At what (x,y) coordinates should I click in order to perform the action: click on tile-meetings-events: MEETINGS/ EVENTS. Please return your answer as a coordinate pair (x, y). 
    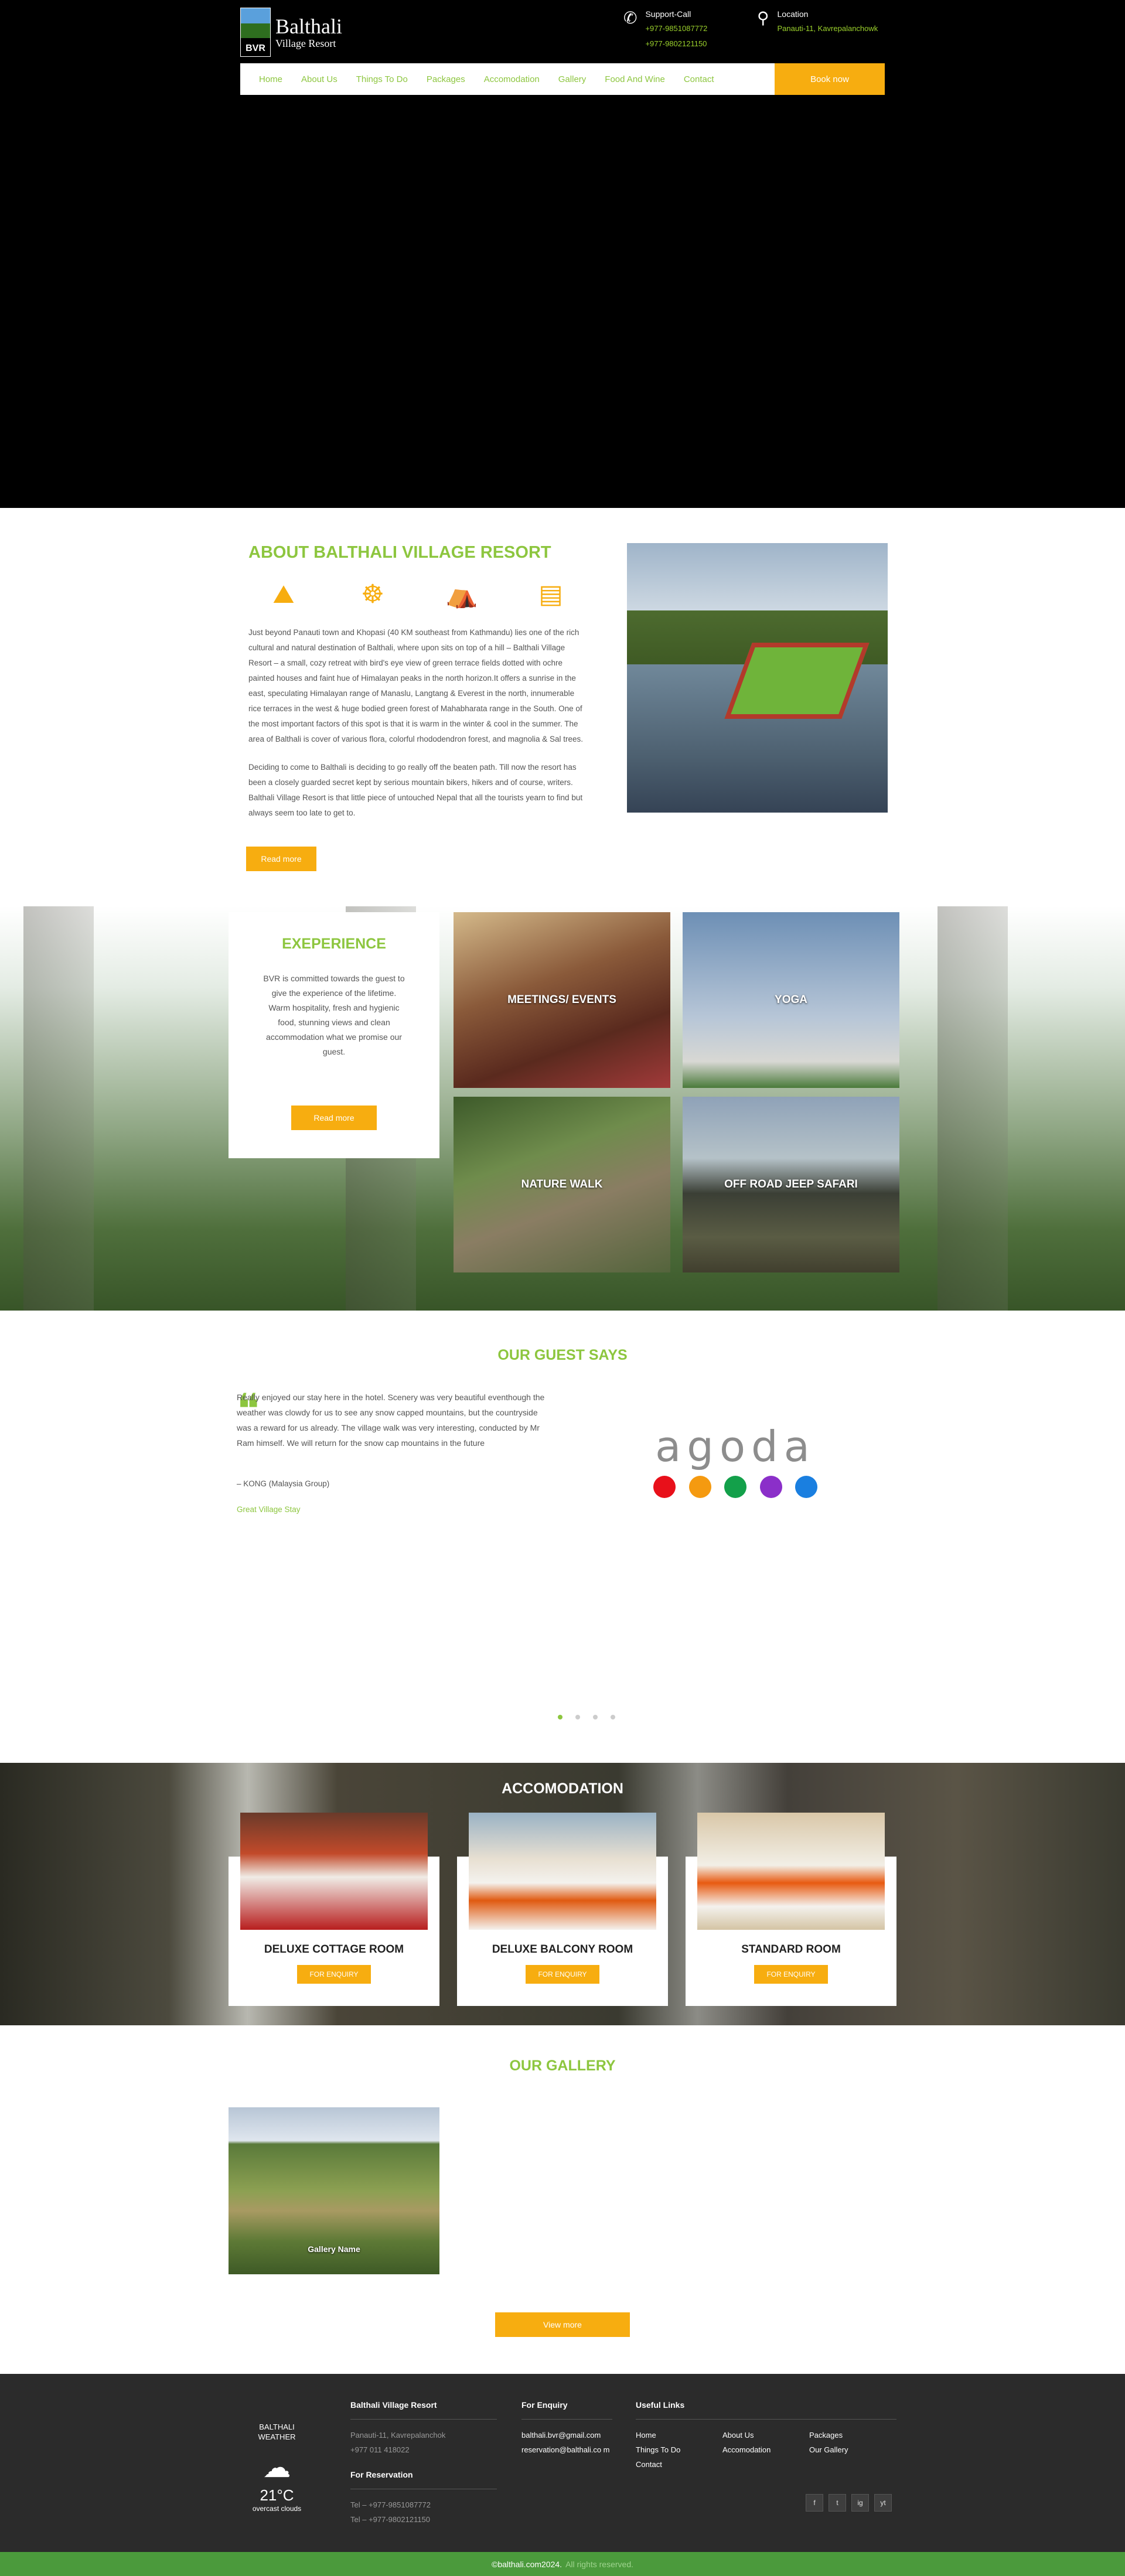
    Looking at the image, I should click on (562, 1000).